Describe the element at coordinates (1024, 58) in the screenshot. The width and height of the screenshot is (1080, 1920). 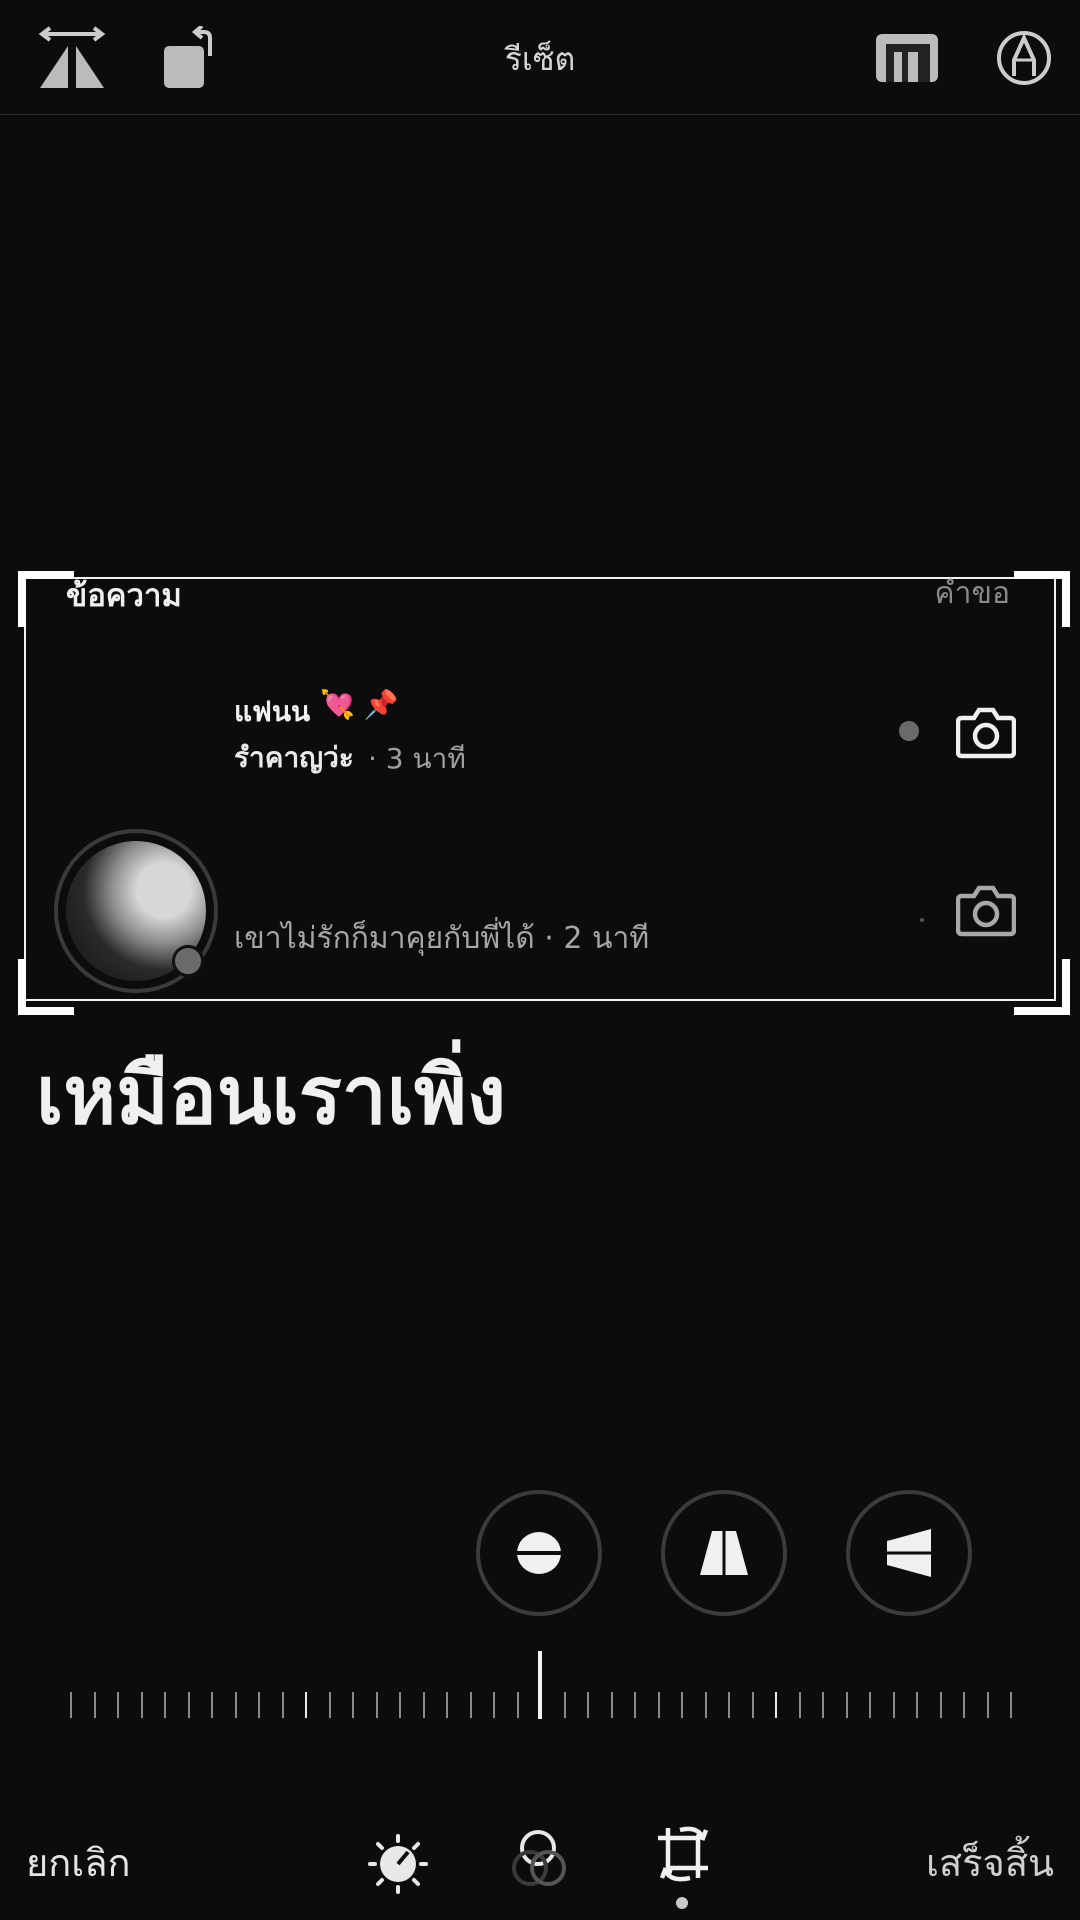
I see `markup-pen-icon` at that location.